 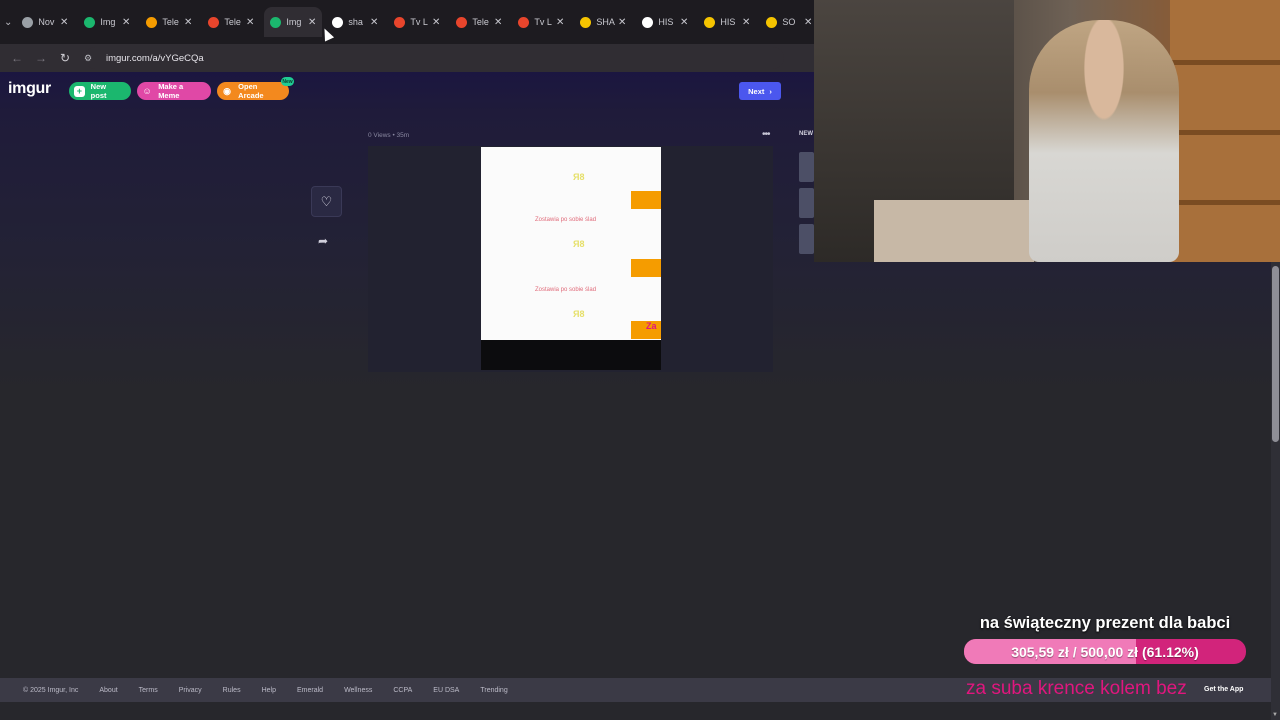 What do you see at coordinates (17, 58) in the screenshot?
I see `back-arrow-icon: ←` at bounding box center [17, 58].